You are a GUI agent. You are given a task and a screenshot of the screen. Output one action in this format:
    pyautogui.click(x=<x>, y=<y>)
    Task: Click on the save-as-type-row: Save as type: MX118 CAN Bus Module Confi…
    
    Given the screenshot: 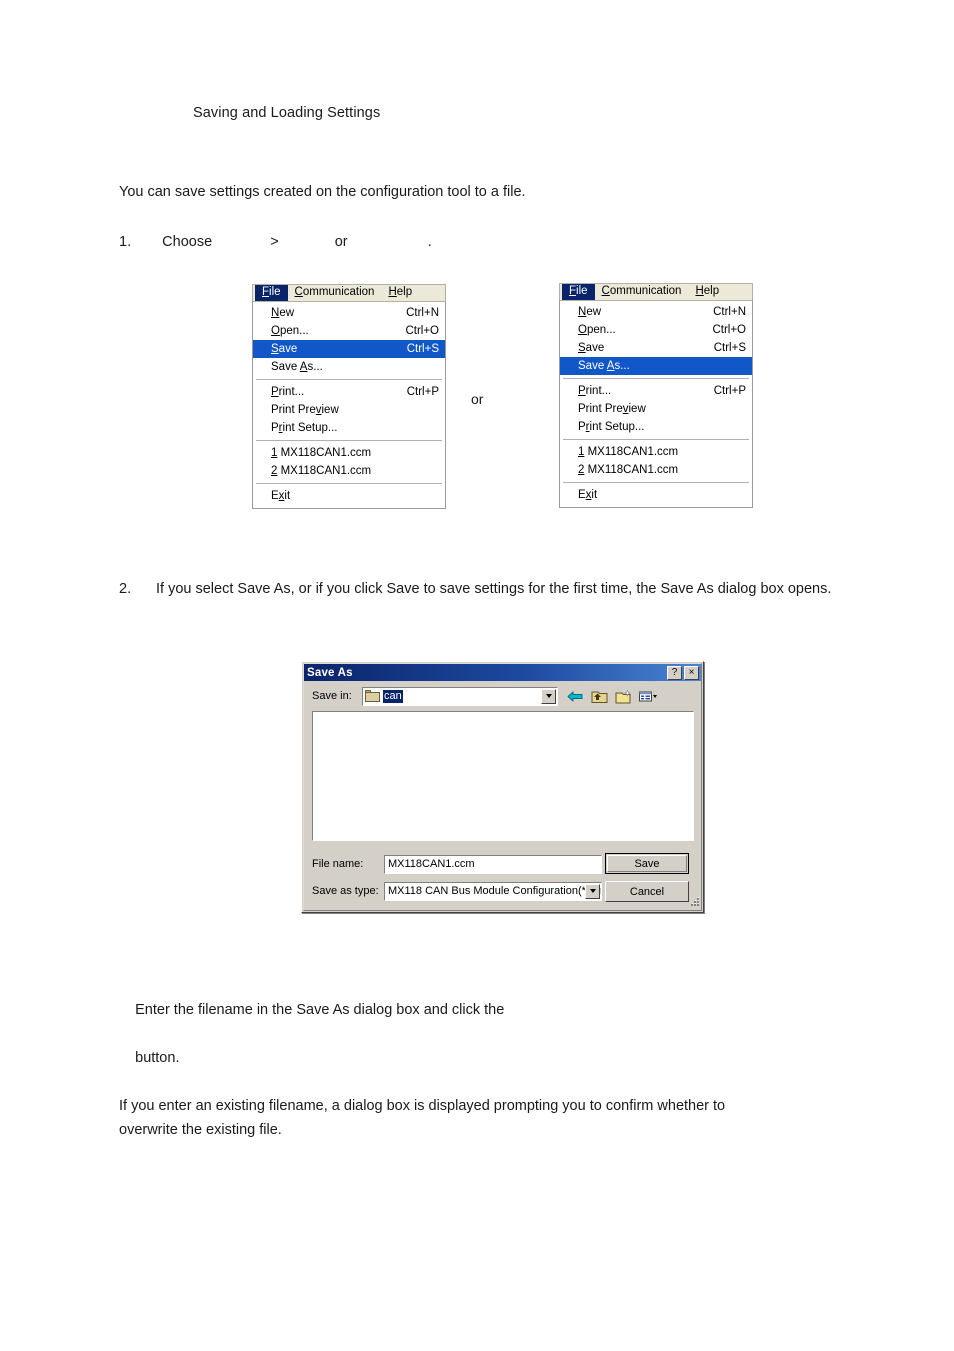 What is the action you would take?
    pyautogui.click(x=457, y=891)
    